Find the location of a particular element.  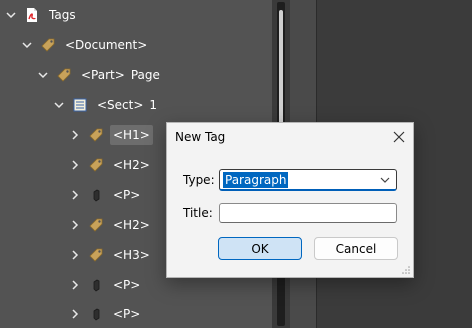

close-button is located at coordinates (399, 137).